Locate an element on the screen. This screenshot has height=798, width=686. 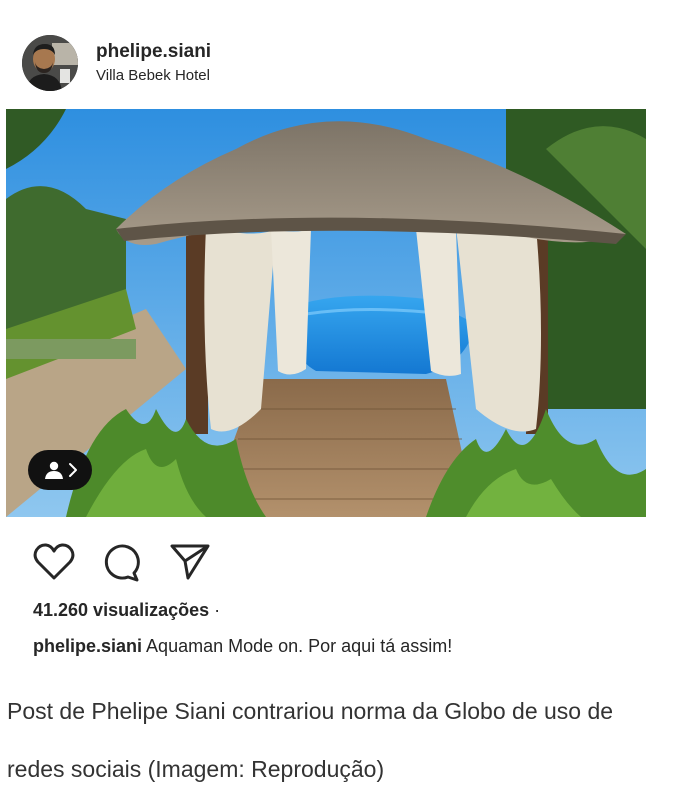
comment-button is located at coordinates (120, 562).